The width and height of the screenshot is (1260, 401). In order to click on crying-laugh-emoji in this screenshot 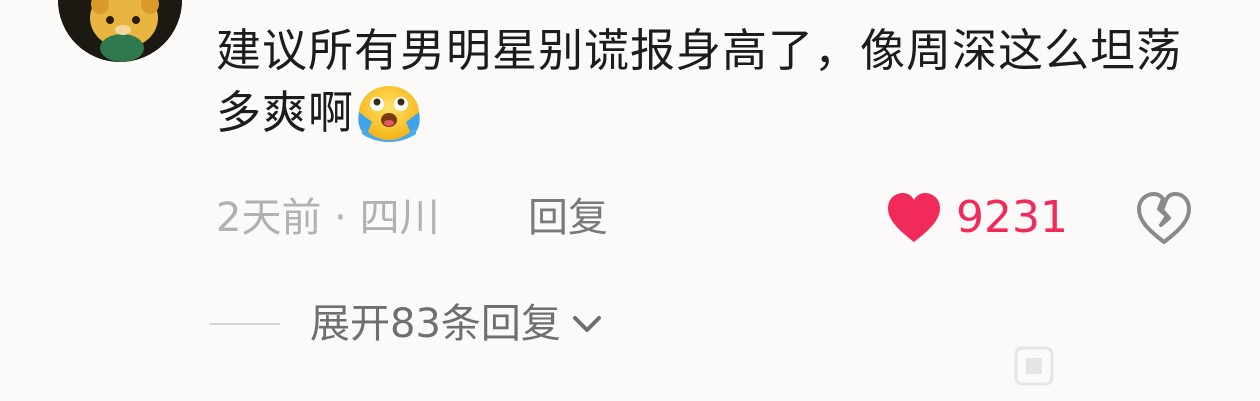, I will do `click(389, 112)`.